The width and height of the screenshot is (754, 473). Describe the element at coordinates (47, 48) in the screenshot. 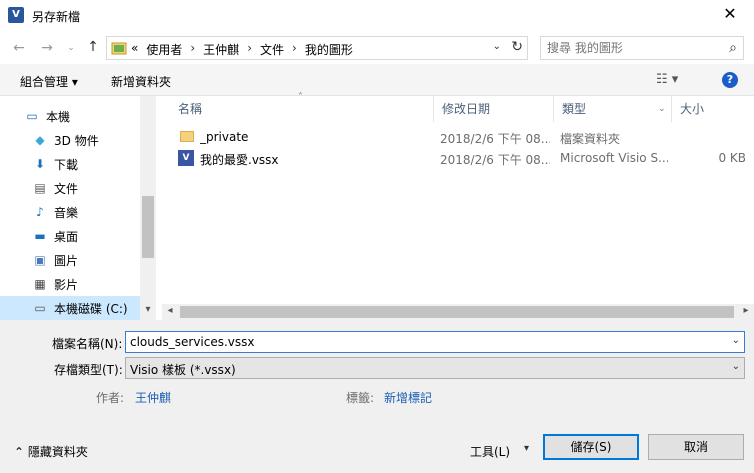

I see `forward-arrow-icon: →` at that location.